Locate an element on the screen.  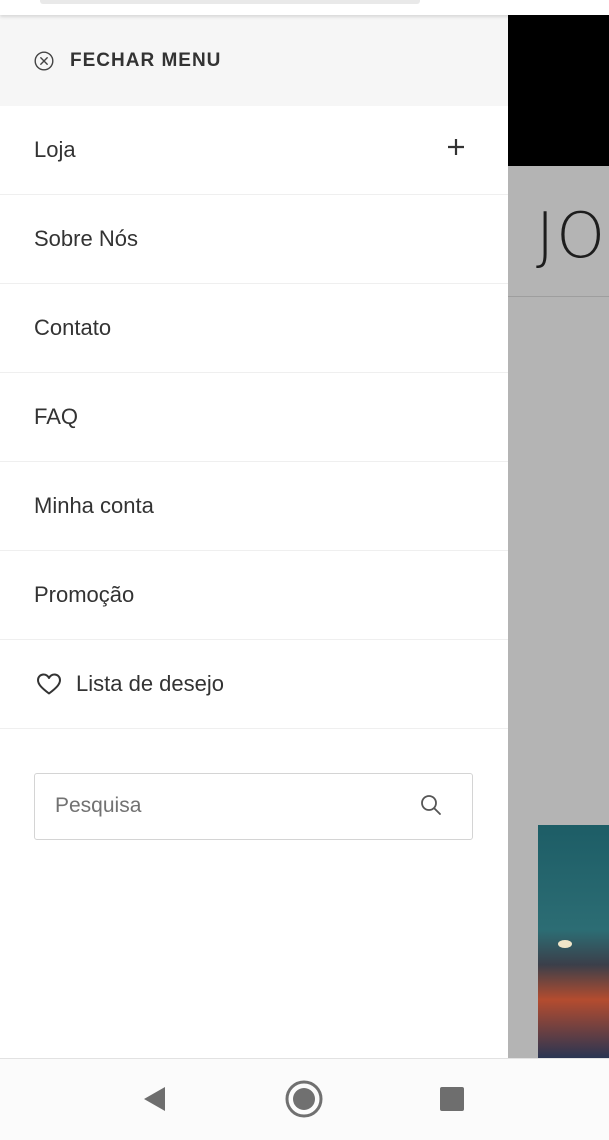
system-nav-bar is located at coordinates (304, 1099).